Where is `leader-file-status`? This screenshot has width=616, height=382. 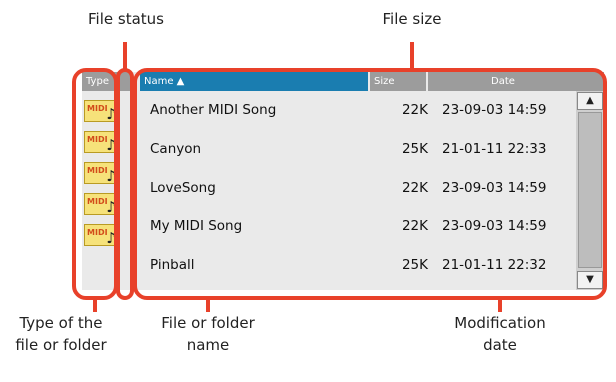
leader-file-status is located at coordinates (125, 56).